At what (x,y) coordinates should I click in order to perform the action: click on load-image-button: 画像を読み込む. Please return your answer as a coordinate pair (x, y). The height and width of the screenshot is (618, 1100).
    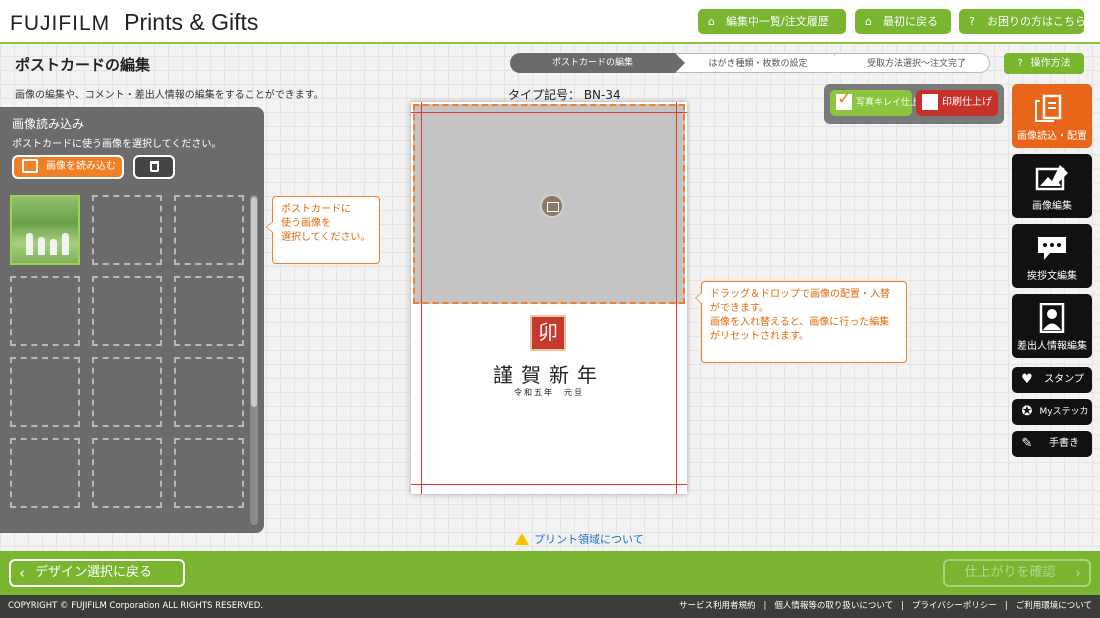
    Looking at the image, I should click on (68, 167).